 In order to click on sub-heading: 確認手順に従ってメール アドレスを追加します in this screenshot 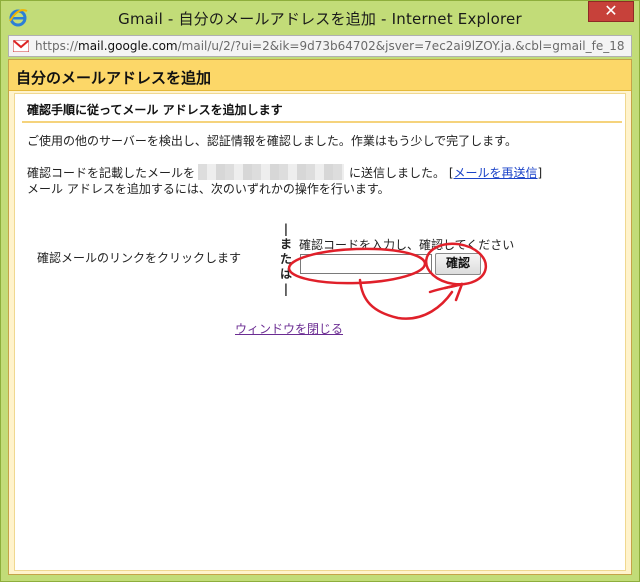, I will do `click(155, 110)`.